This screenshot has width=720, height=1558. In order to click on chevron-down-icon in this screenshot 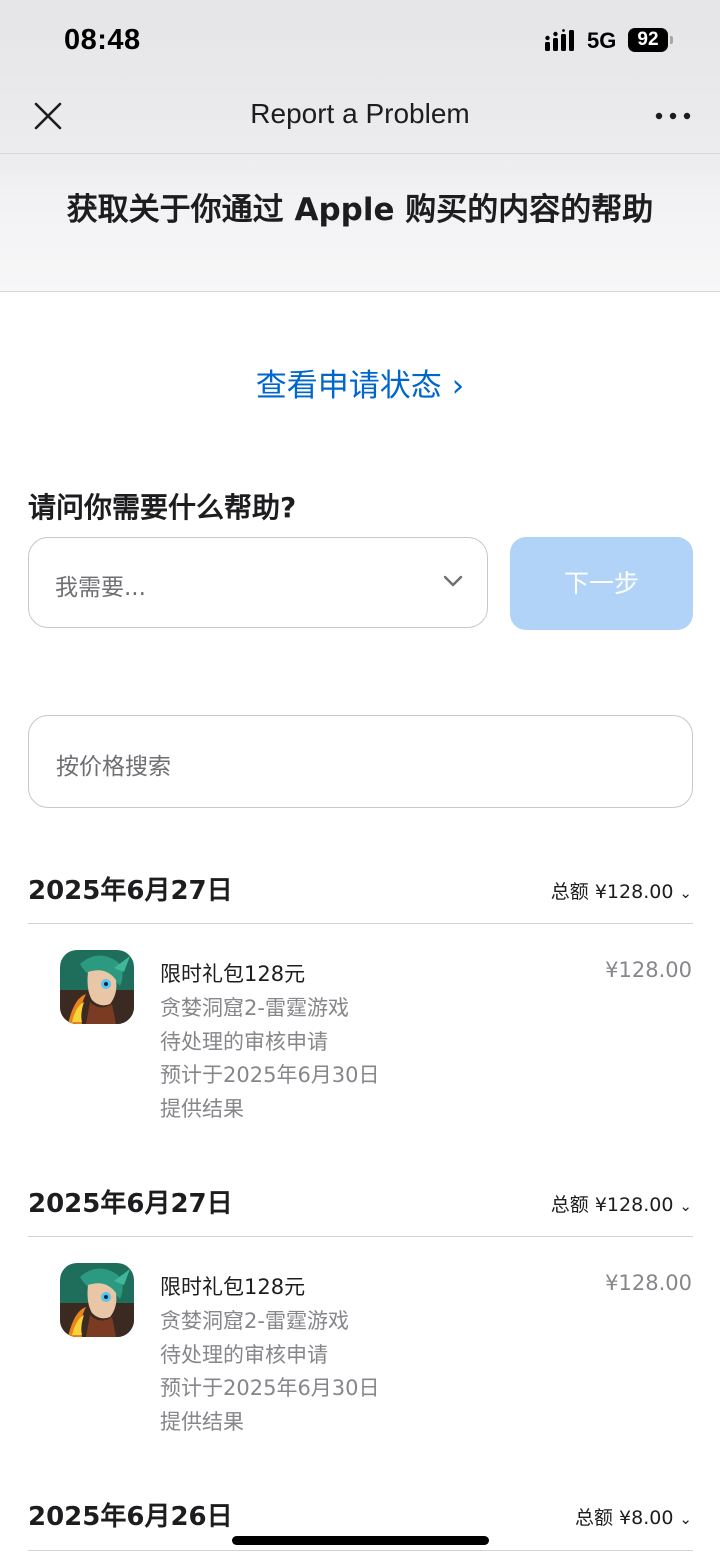, I will do `click(453, 581)`.